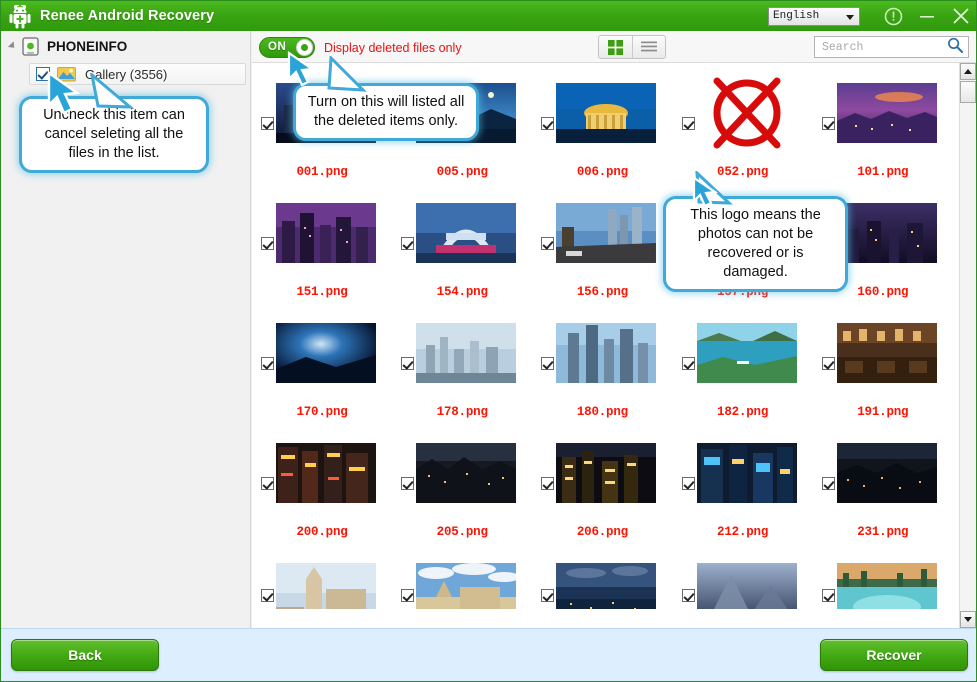  What do you see at coordinates (796, 16) in the screenshot?
I see `language-select-value: English` at bounding box center [796, 16].